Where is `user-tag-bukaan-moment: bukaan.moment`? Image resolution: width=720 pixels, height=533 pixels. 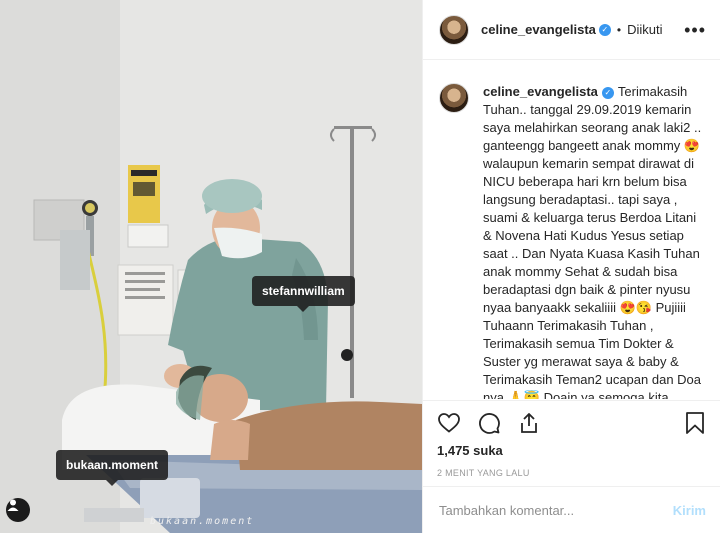
user-tag-bukaan-moment: bukaan.moment is located at coordinates (112, 468).